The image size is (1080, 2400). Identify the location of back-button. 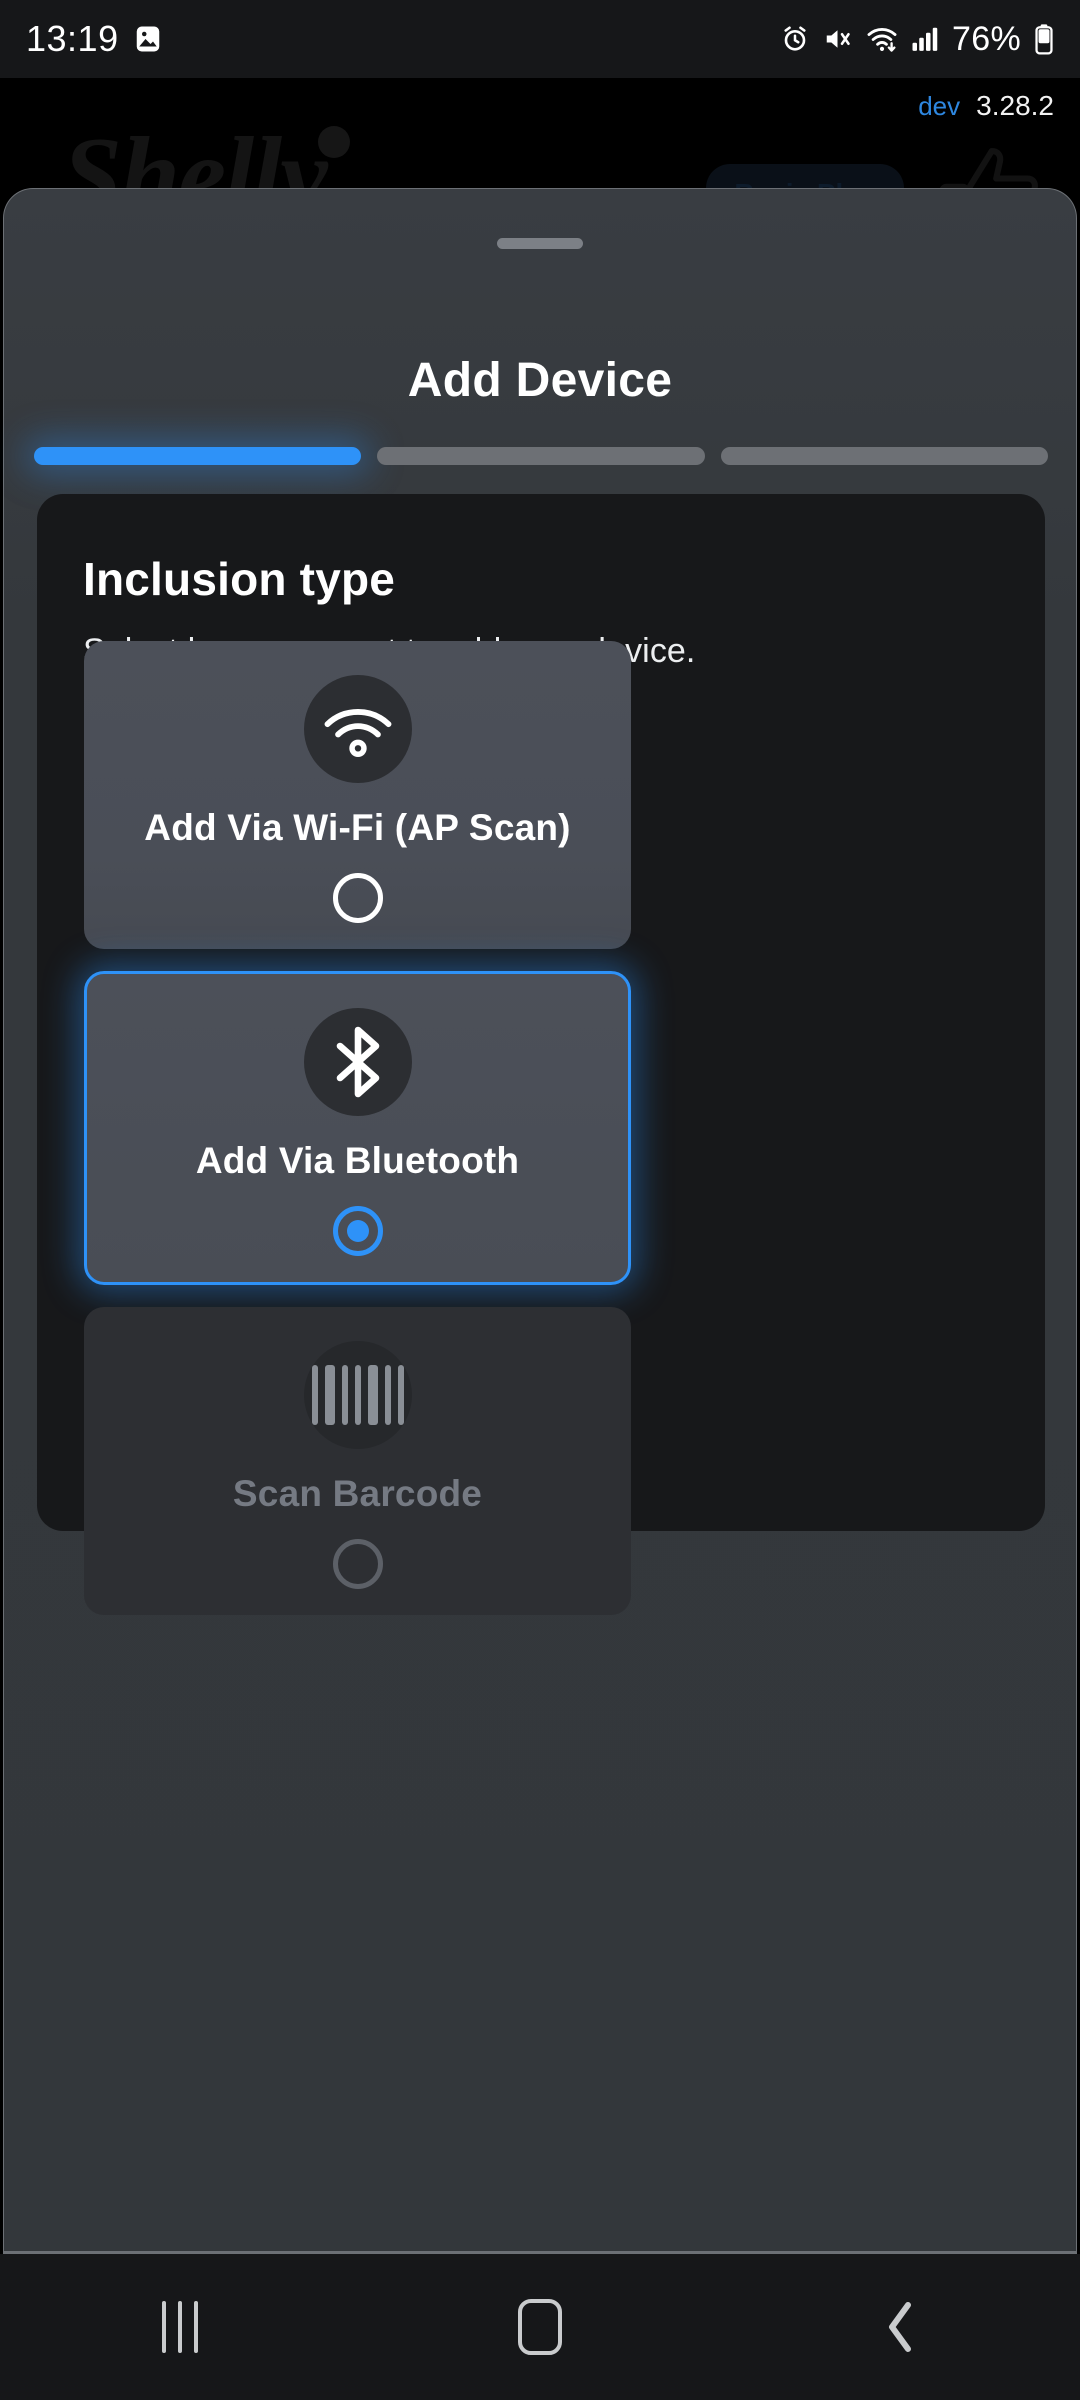
(900, 2327).